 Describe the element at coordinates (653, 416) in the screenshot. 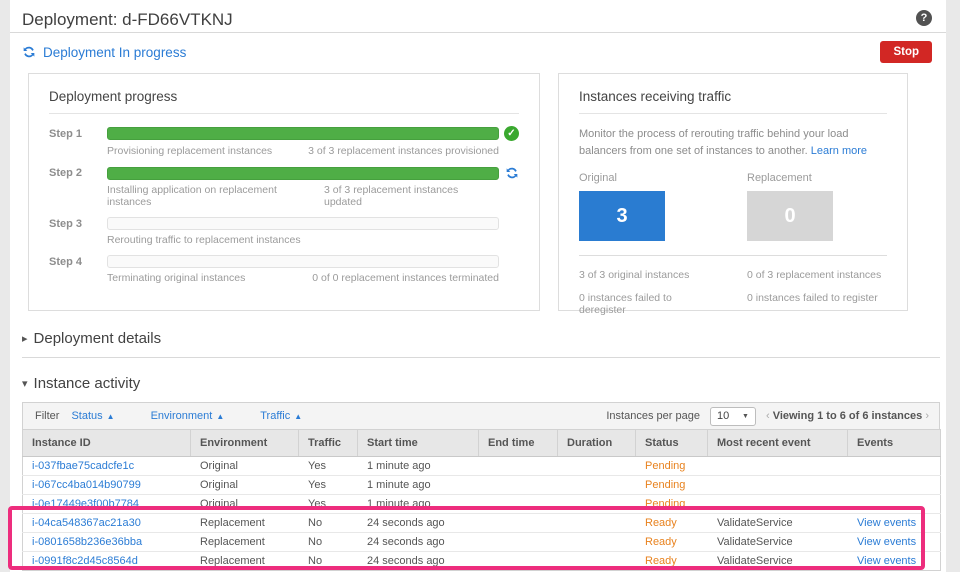

I see `instances-per-page-label: Instances per page` at that location.